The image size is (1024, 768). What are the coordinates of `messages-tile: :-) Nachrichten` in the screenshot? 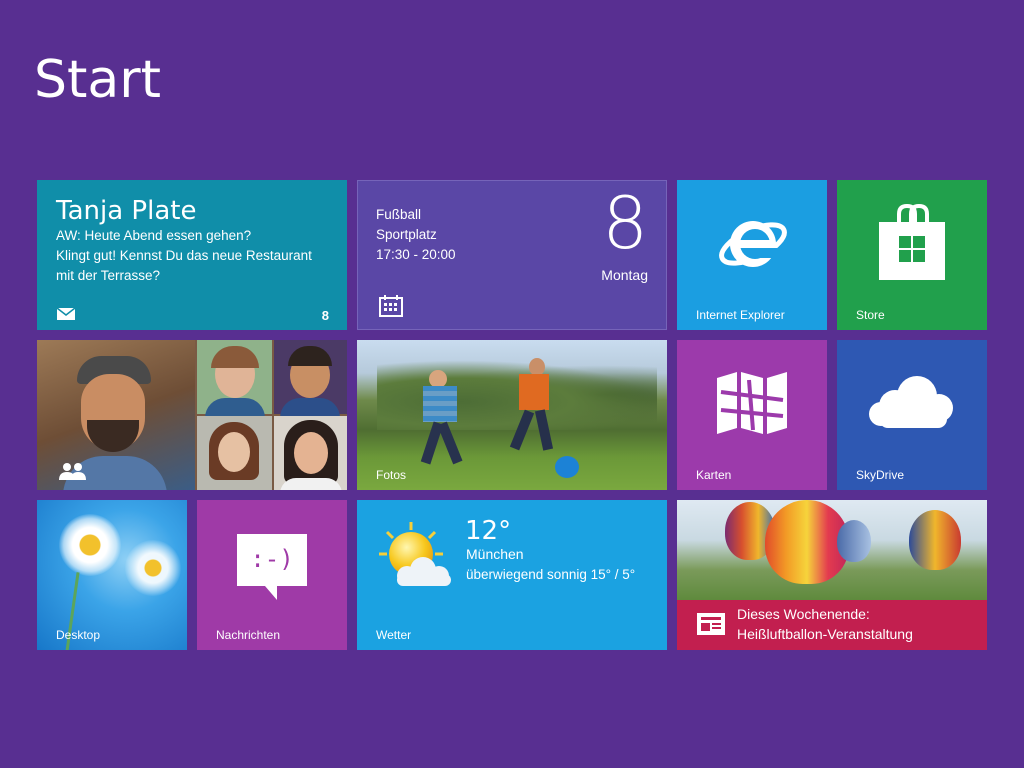 It's located at (272, 575).